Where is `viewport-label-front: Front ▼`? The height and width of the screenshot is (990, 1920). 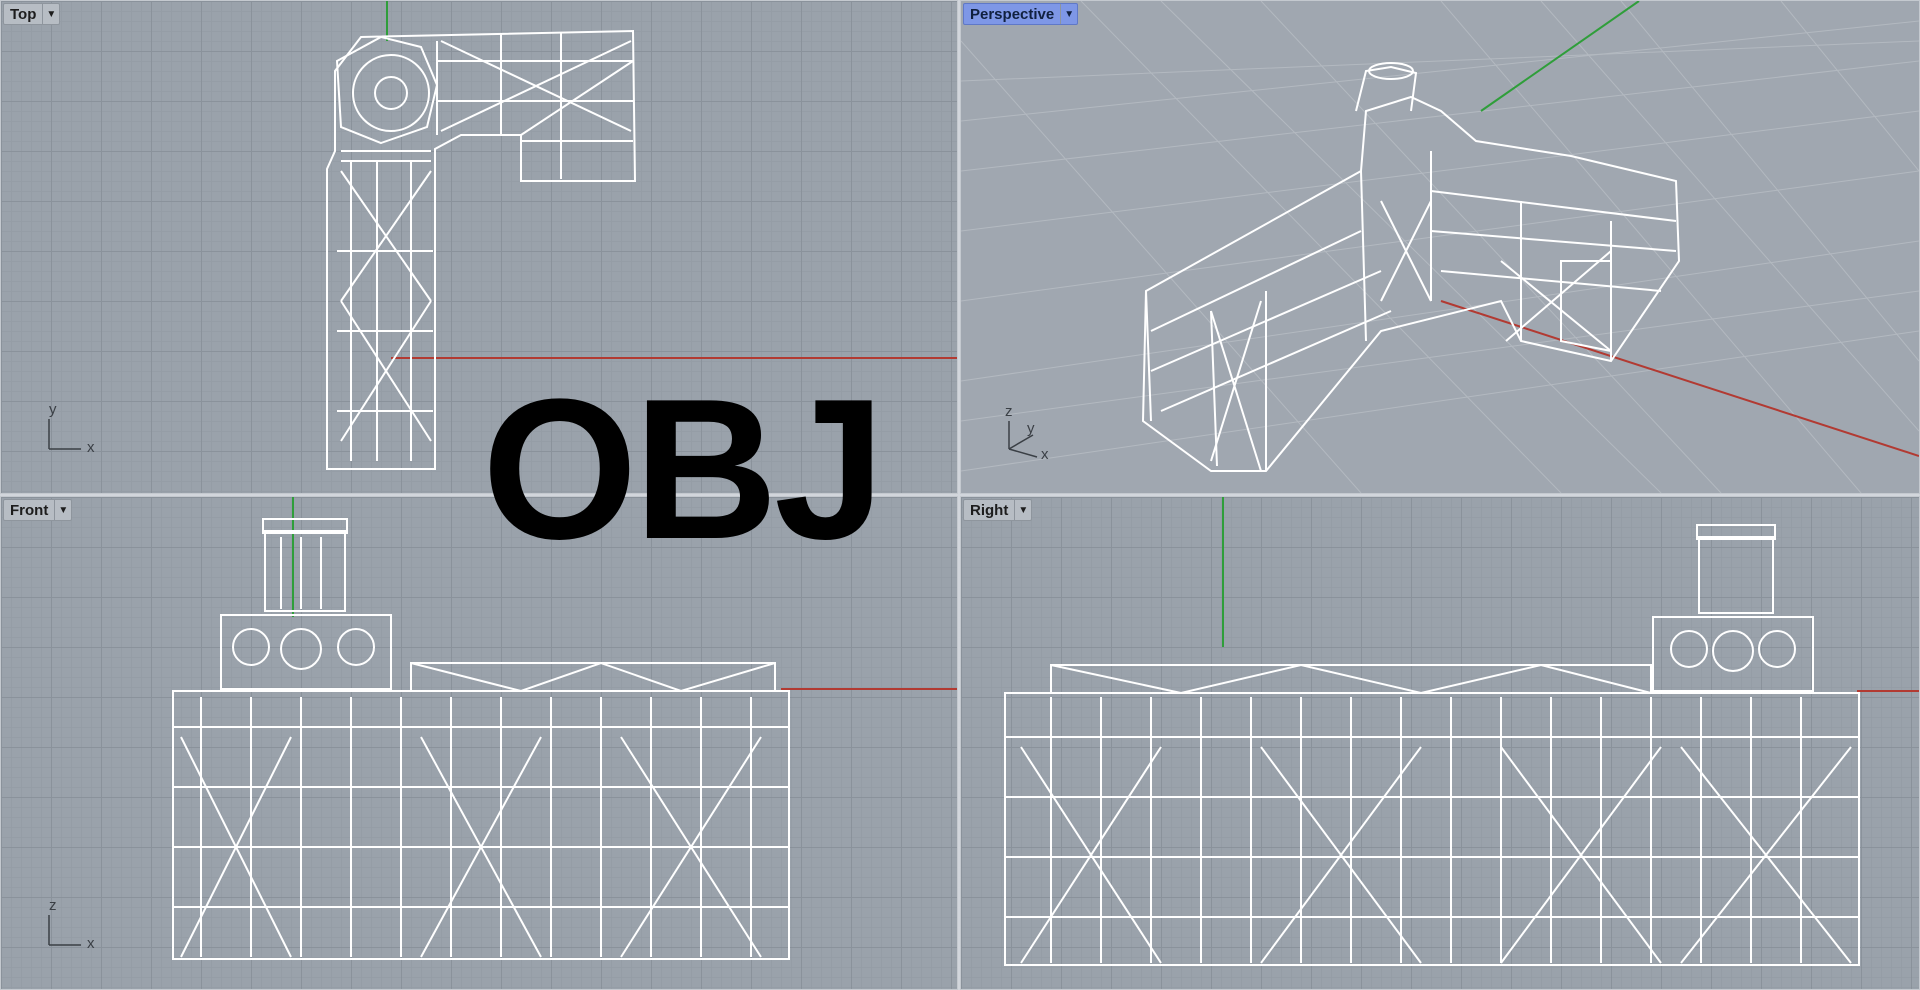 viewport-label-front: Front ▼ is located at coordinates (38, 510).